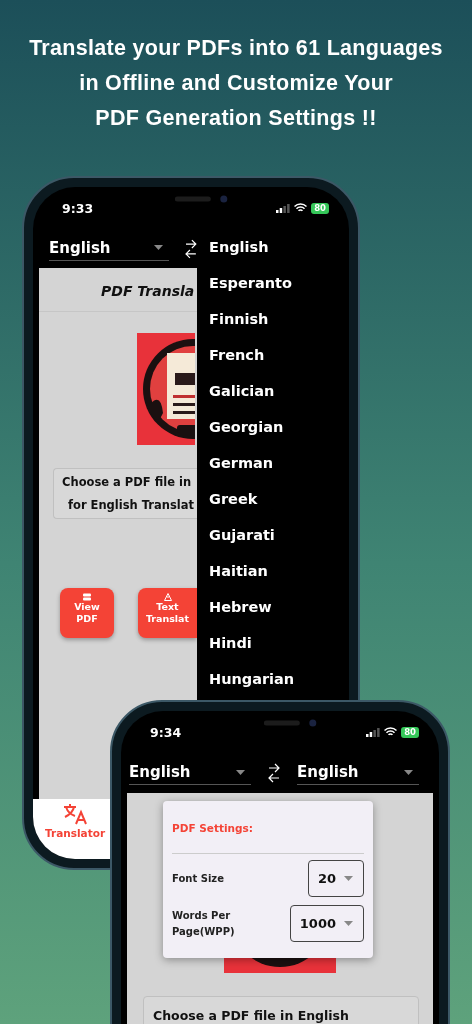  What do you see at coordinates (125, 493) in the screenshot?
I see `file-prompt-card: Choose a PDF file in for English Translat` at bounding box center [125, 493].